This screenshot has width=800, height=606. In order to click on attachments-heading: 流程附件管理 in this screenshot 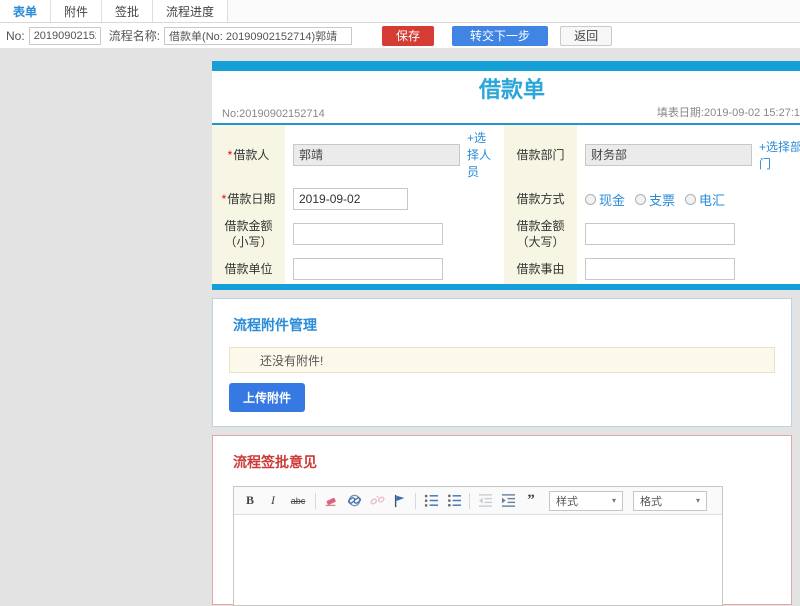, I will do `click(275, 325)`.